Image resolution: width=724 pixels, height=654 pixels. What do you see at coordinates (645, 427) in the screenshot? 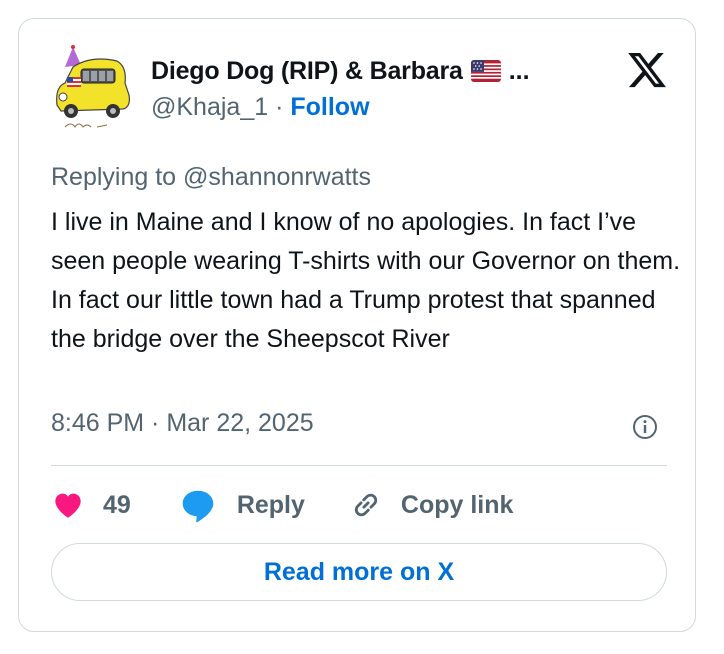
I see `info-icon` at bounding box center [645, 427].